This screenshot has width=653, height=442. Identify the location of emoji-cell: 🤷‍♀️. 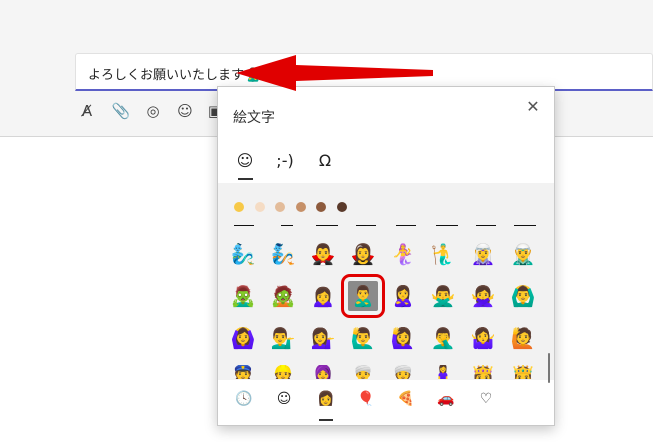
(483, 338).